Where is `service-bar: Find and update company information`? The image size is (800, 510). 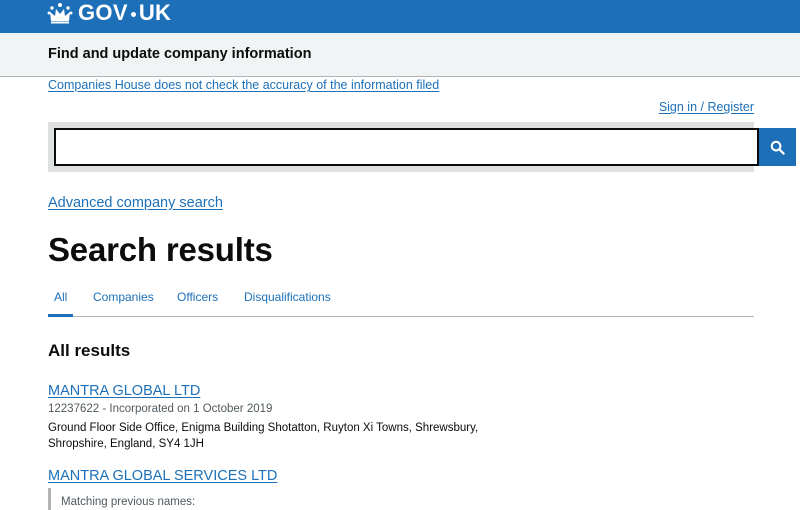 service-bar: Find and update company information is located at coordinates (400, 55).